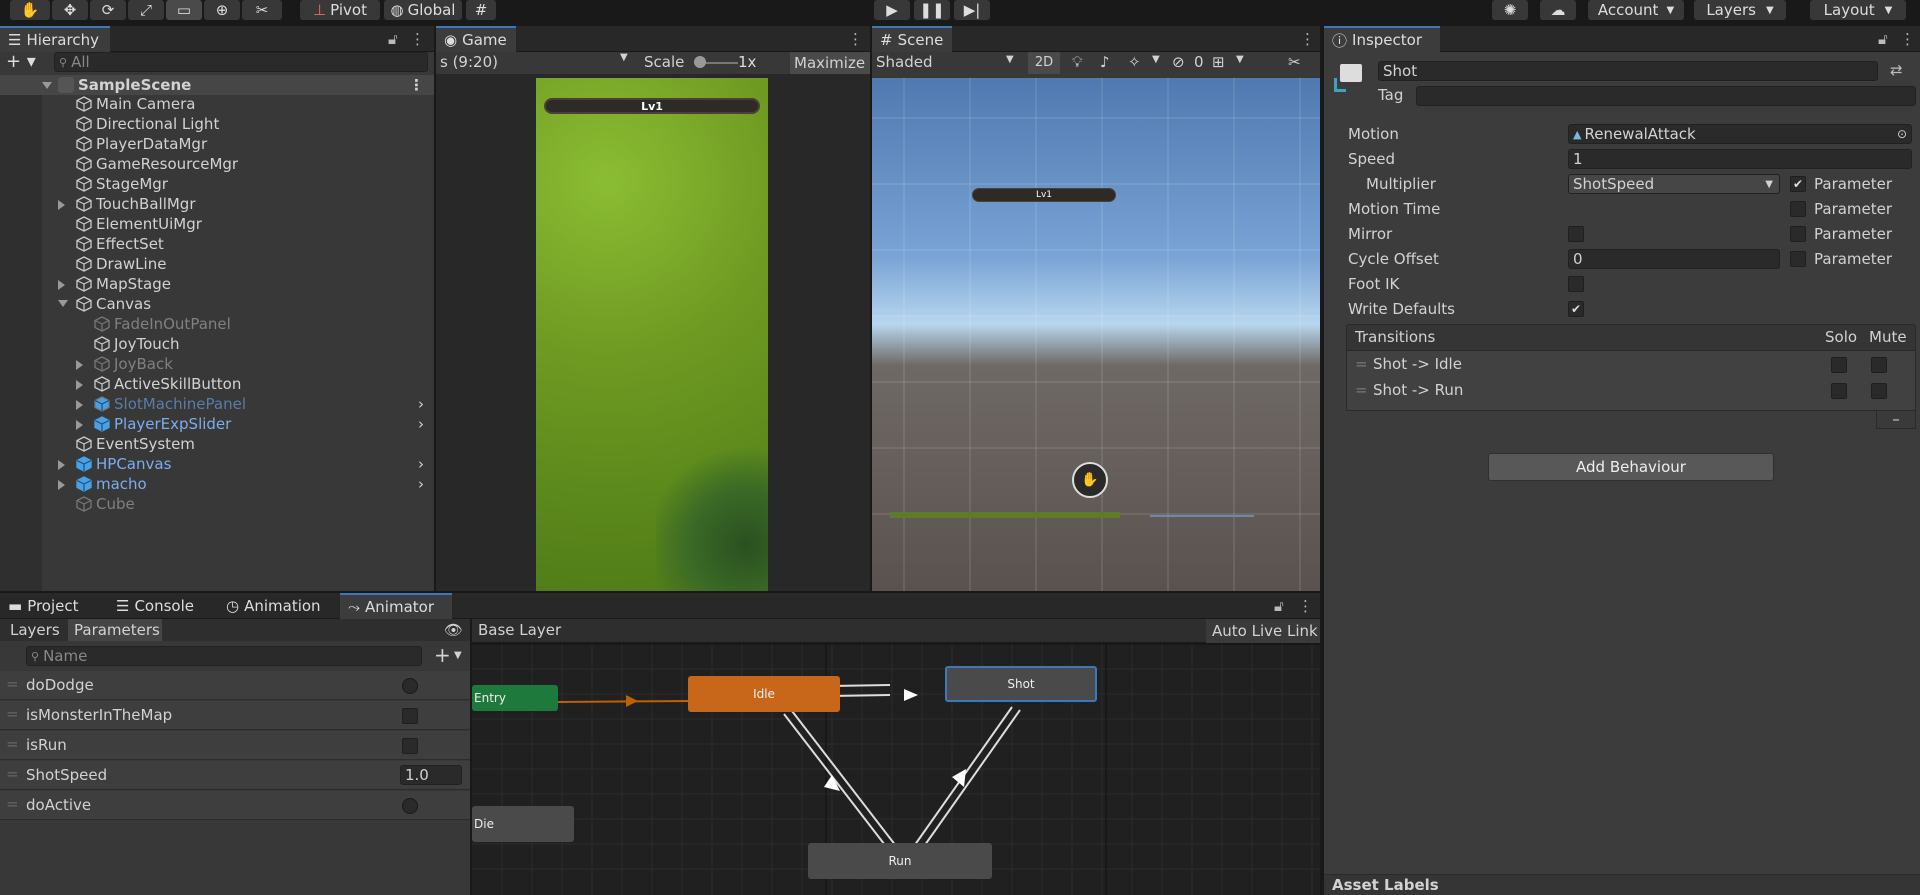 The width and height of the screenshot is (1920, 895). I want to click on tab-animator: ⤳ Animator, so click(396, 606).